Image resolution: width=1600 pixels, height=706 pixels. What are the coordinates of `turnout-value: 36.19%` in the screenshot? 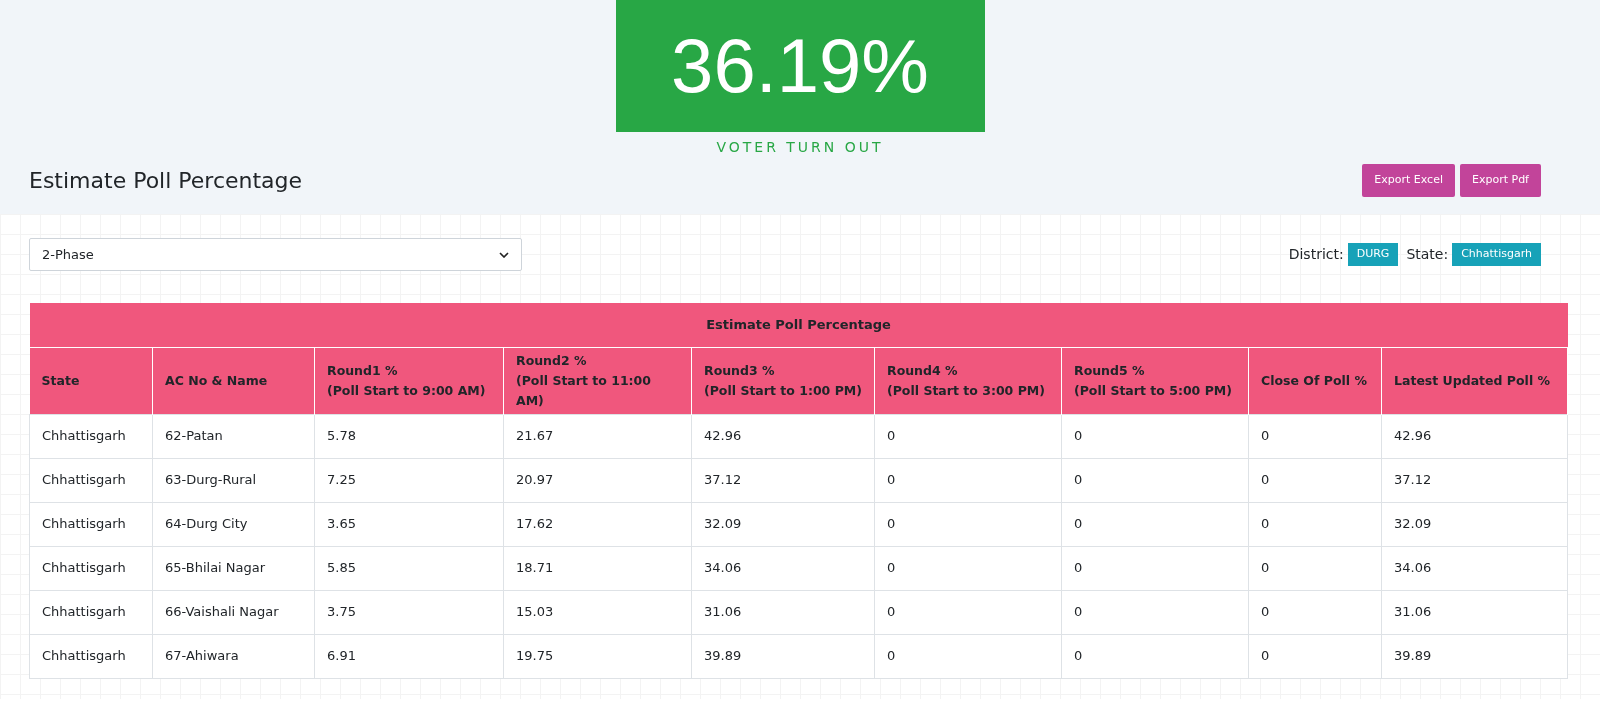 It's located at (800, 66).